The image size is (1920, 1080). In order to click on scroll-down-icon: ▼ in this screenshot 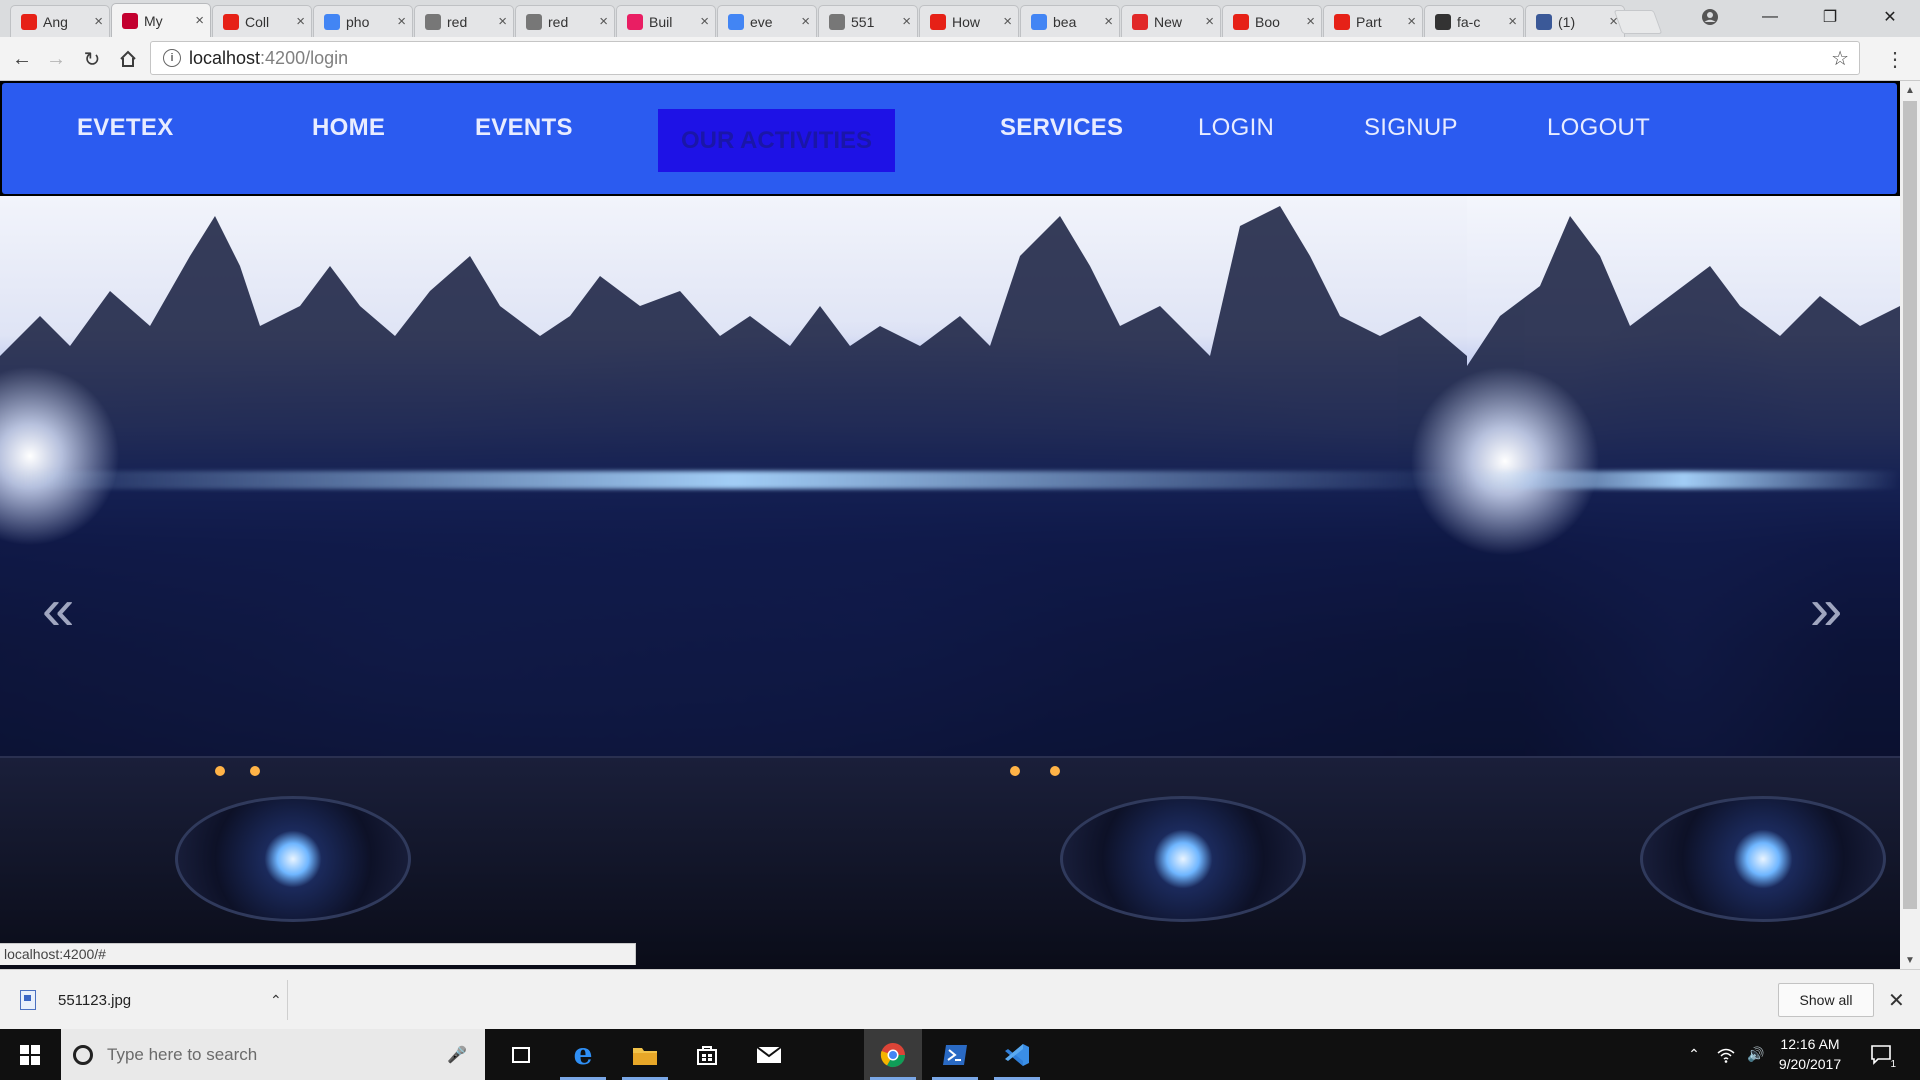, I will do `click(1910, 960)`.